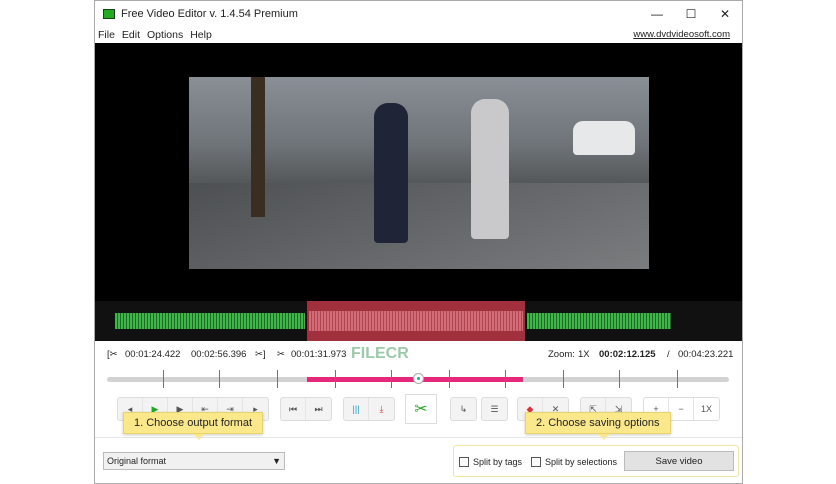  Describe the element at coordinates (137, 461) in the screenshot. I see `output-format-value: Original format` at that location.